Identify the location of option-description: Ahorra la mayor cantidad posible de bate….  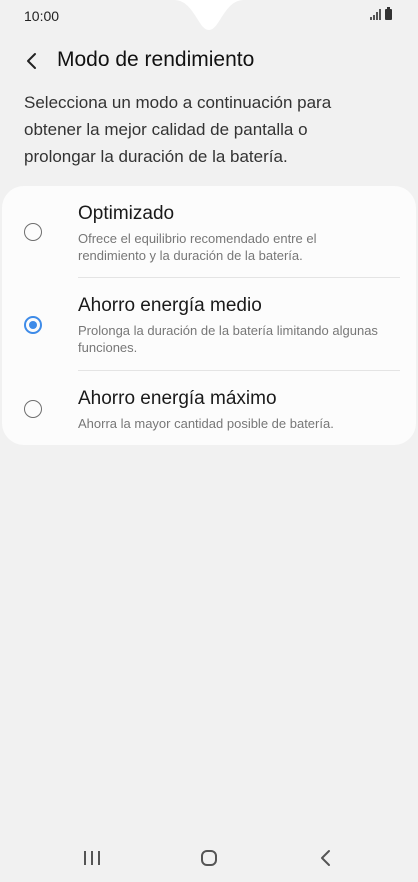
(206, 423).